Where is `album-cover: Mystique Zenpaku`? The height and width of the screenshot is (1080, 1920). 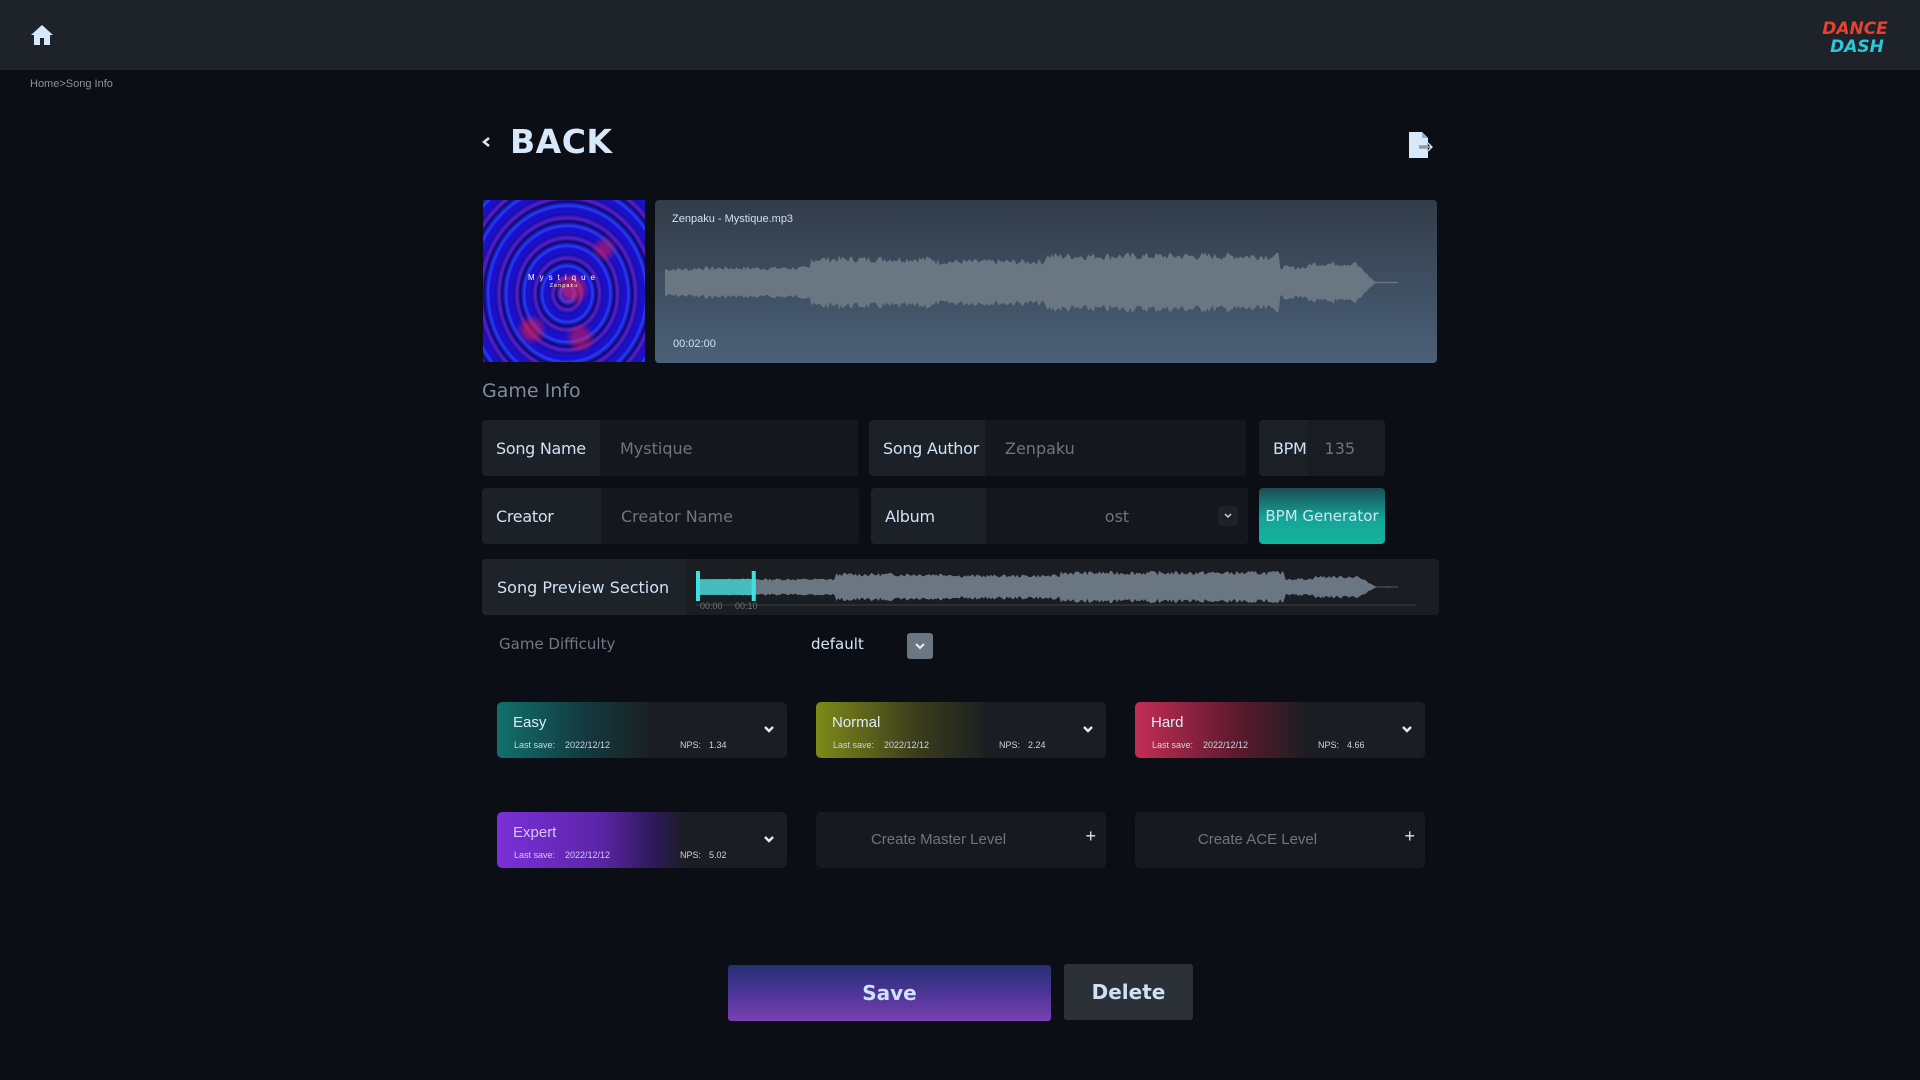
album-cover: Mystique Zenpaku is located at coordinates (564, 281).